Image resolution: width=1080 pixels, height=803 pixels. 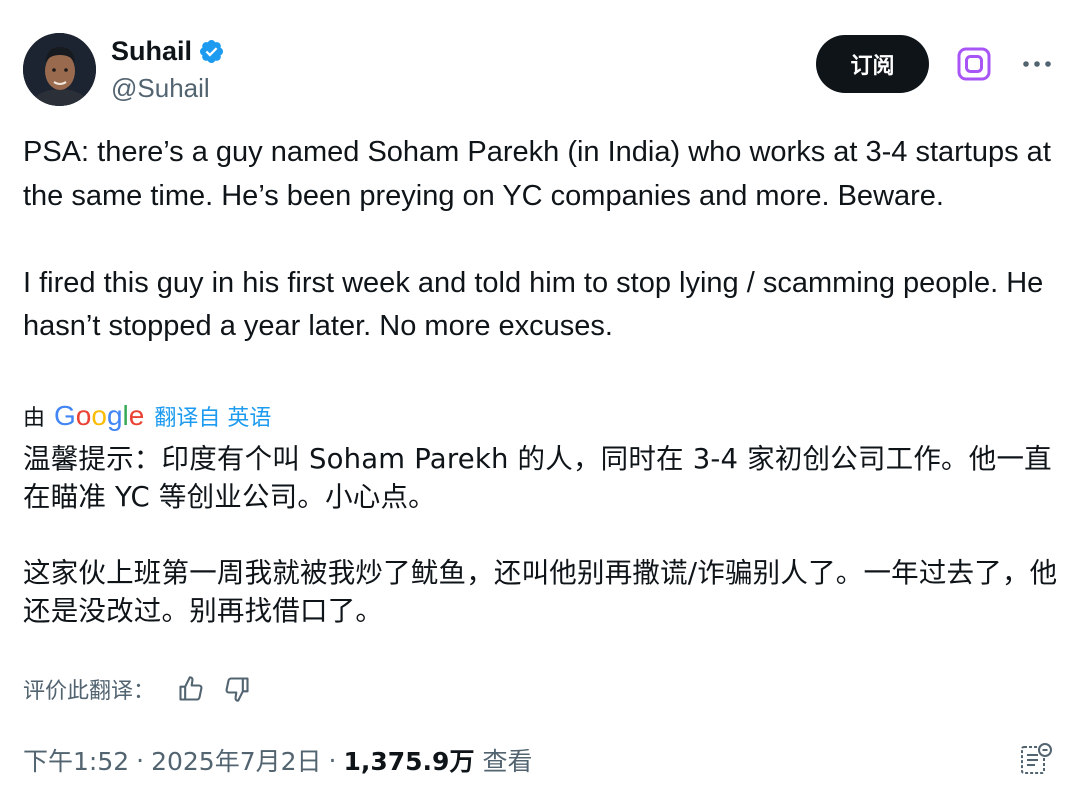 I want to click on rate-translation-label: 评价此翻译：, so click(x=89, y=691).